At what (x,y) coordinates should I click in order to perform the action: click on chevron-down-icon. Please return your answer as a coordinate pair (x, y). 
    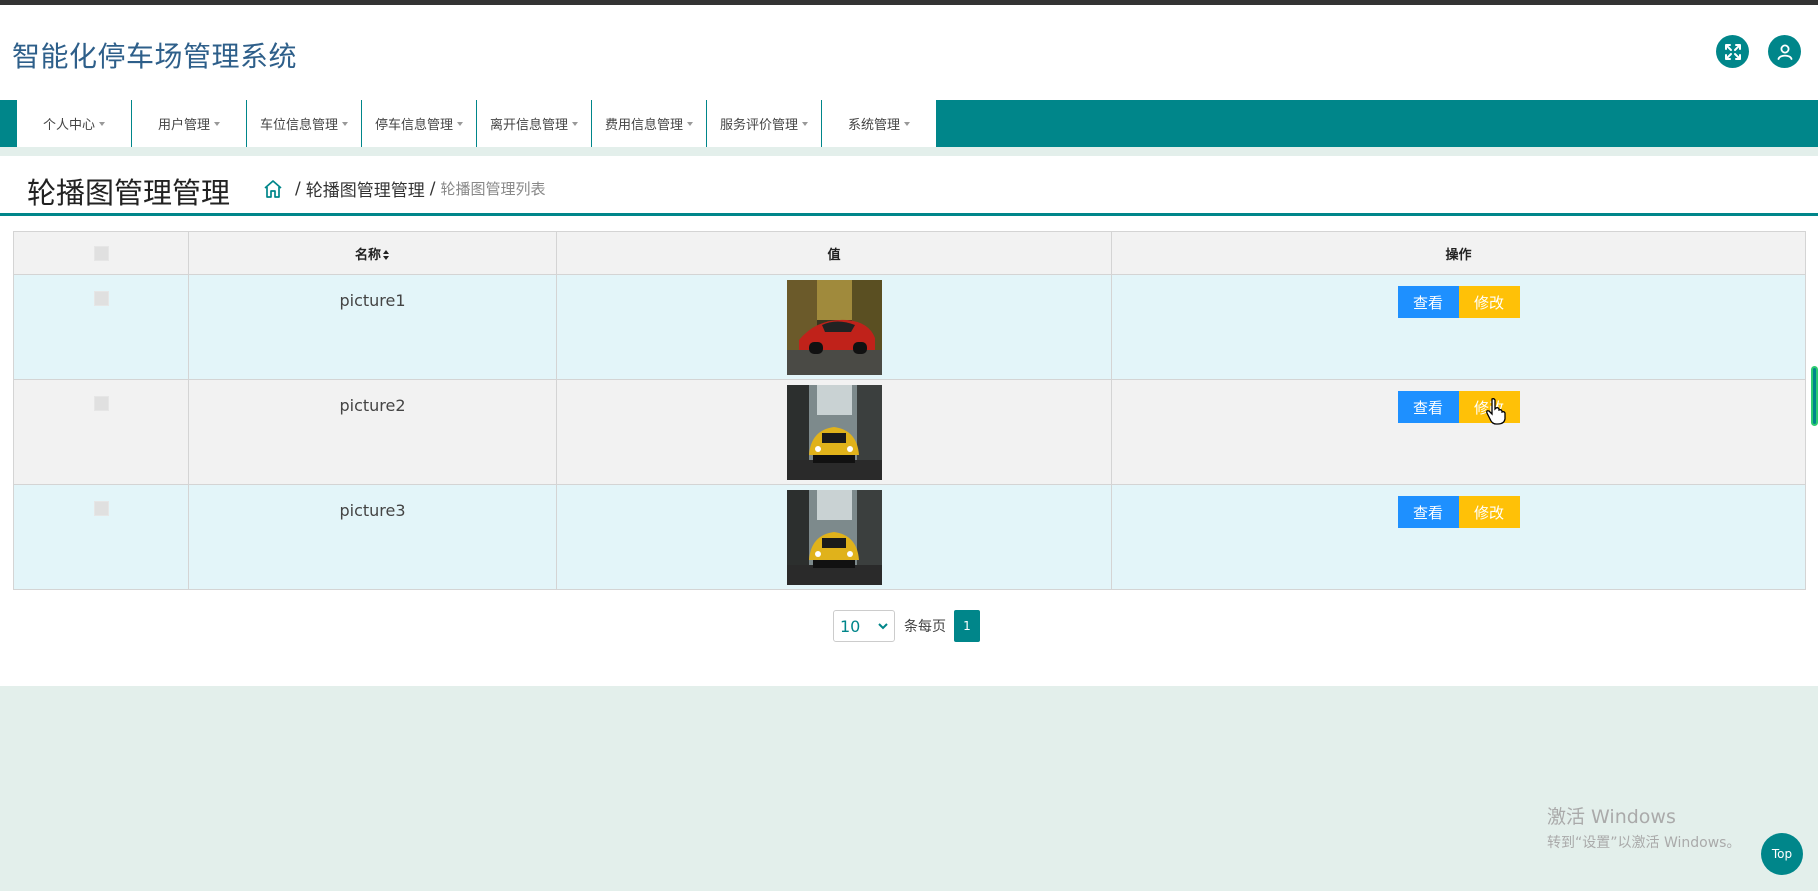
    Looking at the image, I should click on (883, 626).